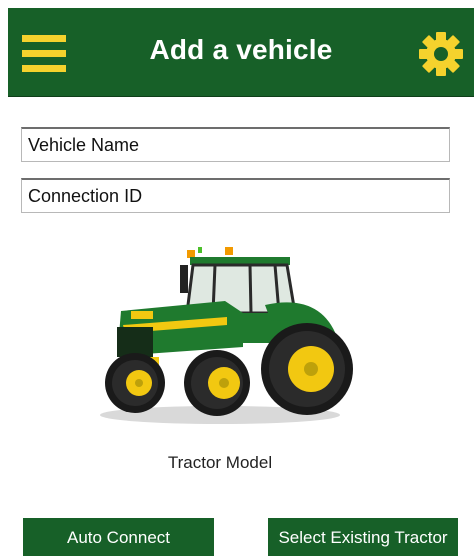  Describe the element at coordinates (441, 54) in the screenshot. I see `gear-icon` at that location.